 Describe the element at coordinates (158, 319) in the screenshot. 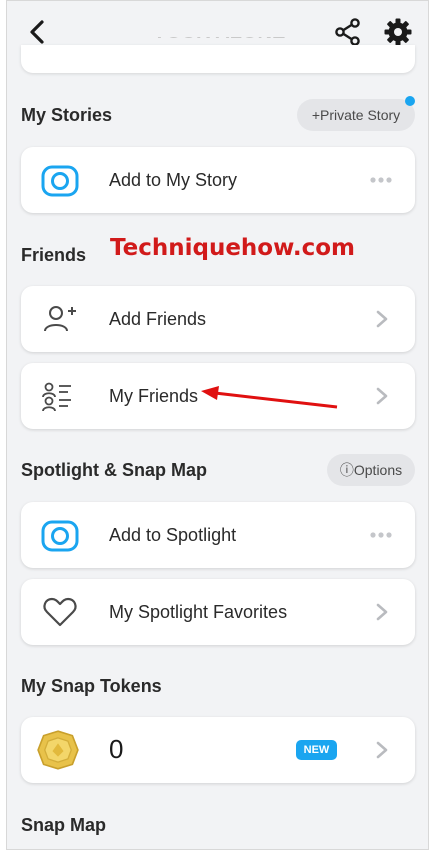

I see `add-friends-label: Add Friends` at that location.